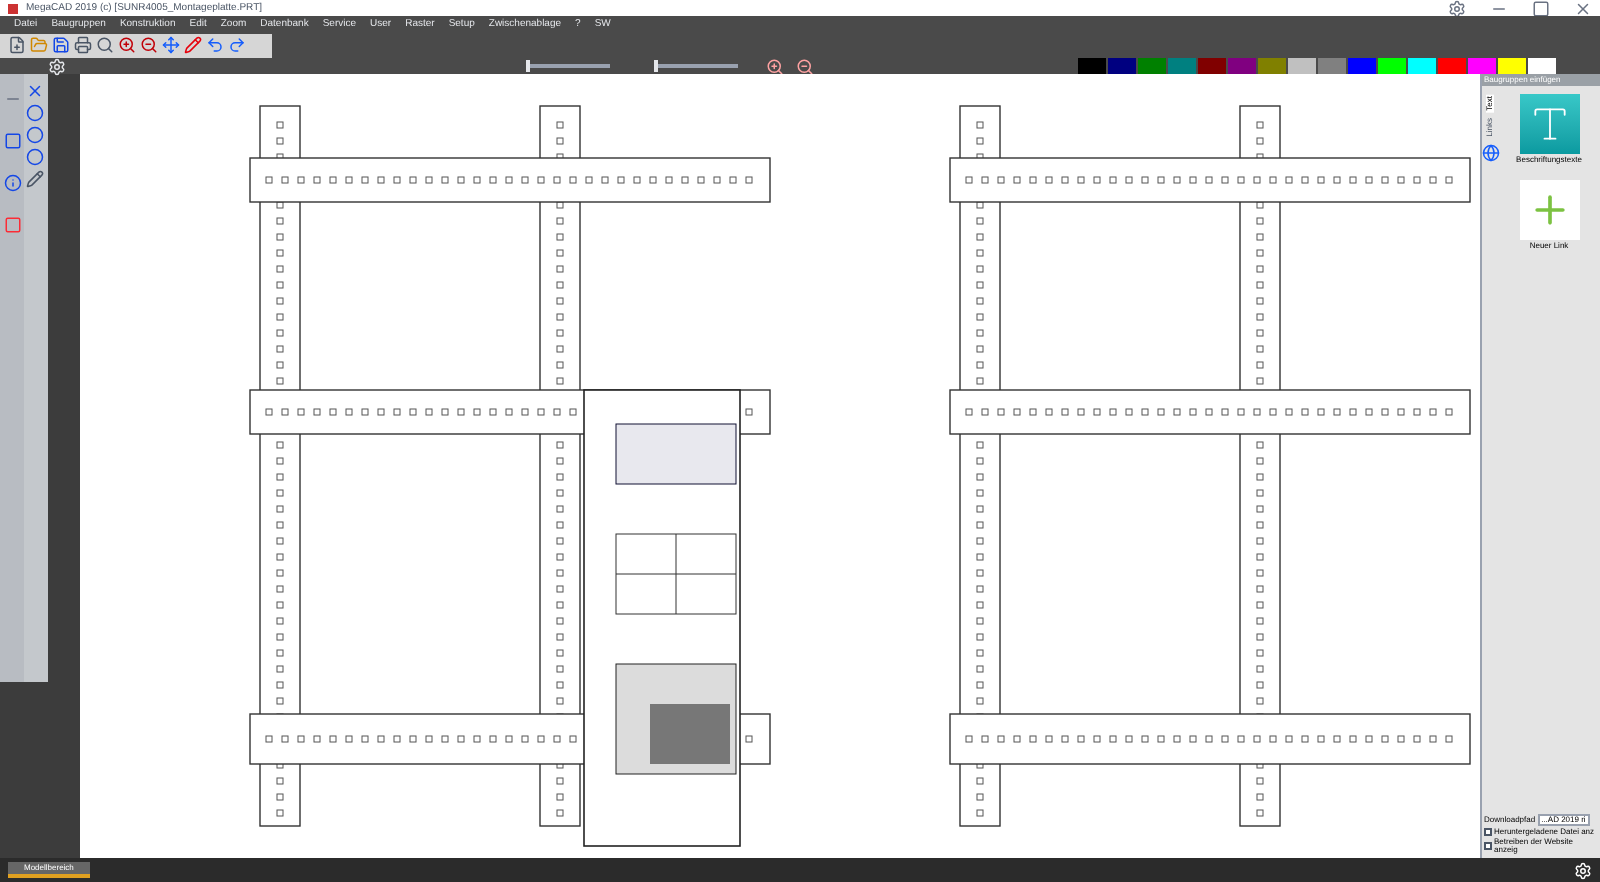  Describe the element at coordinates (1583, 8) in the screenshot. I see `close-icon` at that location.